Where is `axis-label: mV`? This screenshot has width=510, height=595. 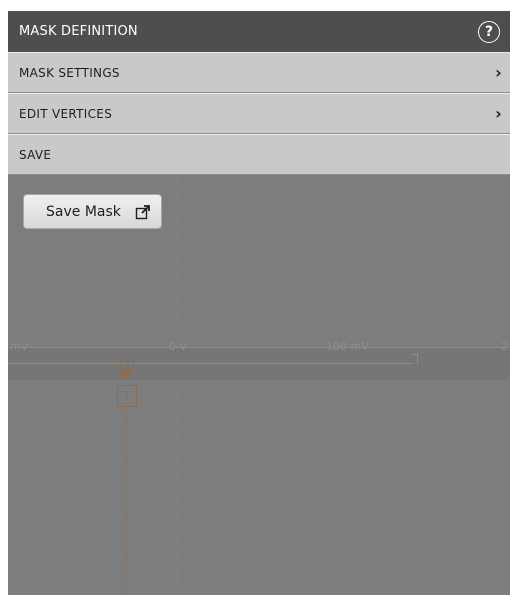 axis-label: mV is located at coordinates (19, 346).